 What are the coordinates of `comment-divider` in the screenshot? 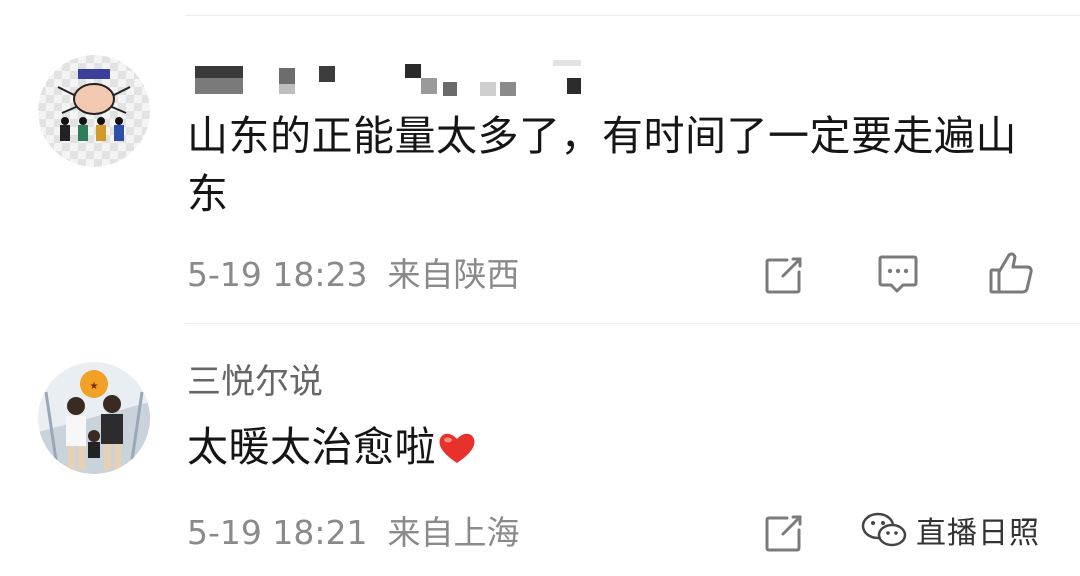 It's located at (632, 323).